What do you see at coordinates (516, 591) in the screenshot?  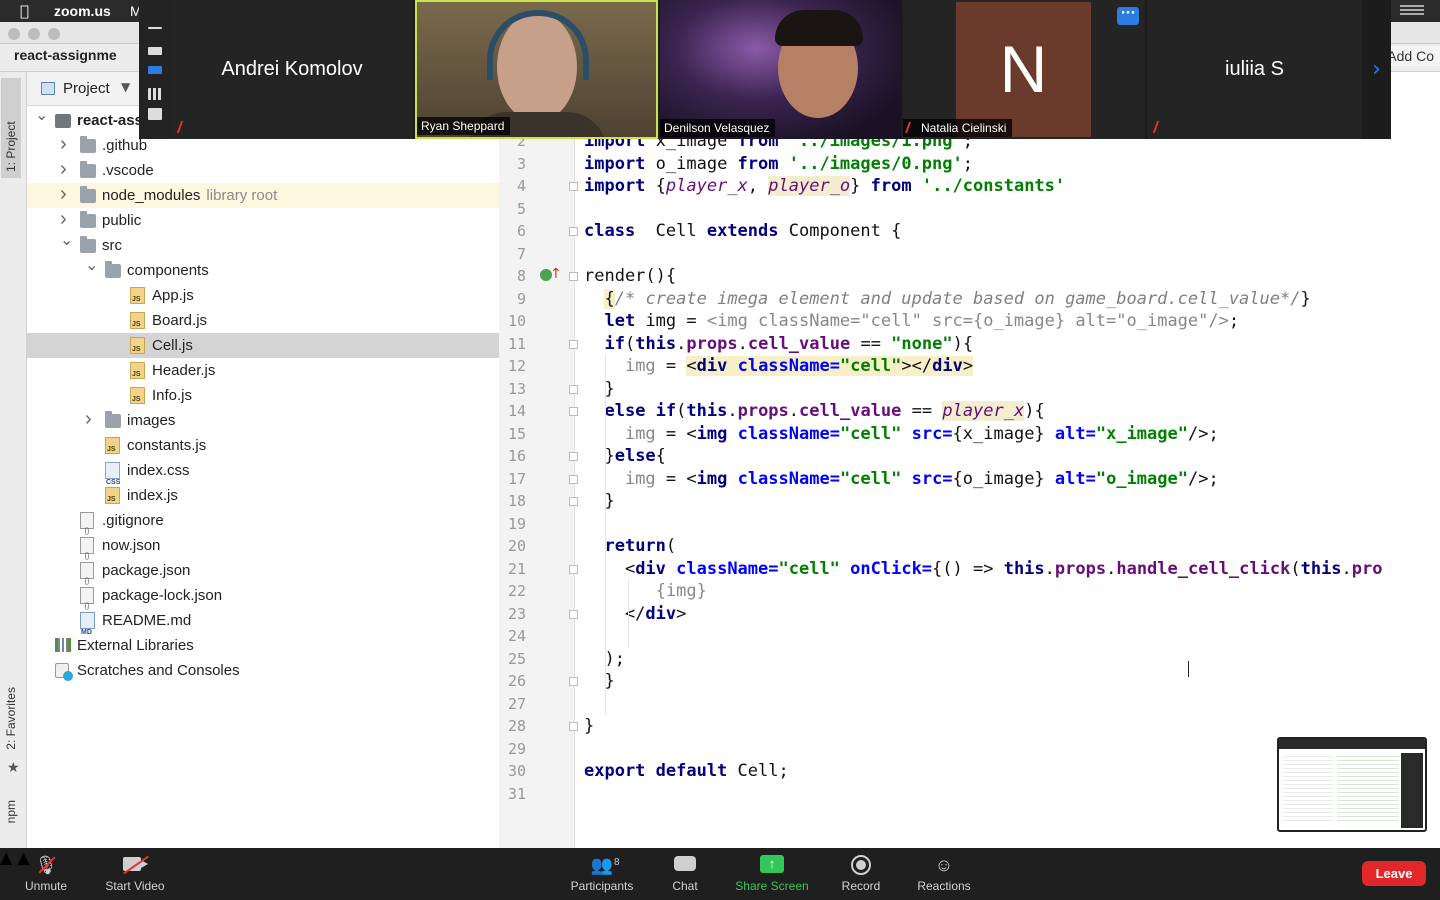 I see `line-number: 22` at bounding box center [516, 591].